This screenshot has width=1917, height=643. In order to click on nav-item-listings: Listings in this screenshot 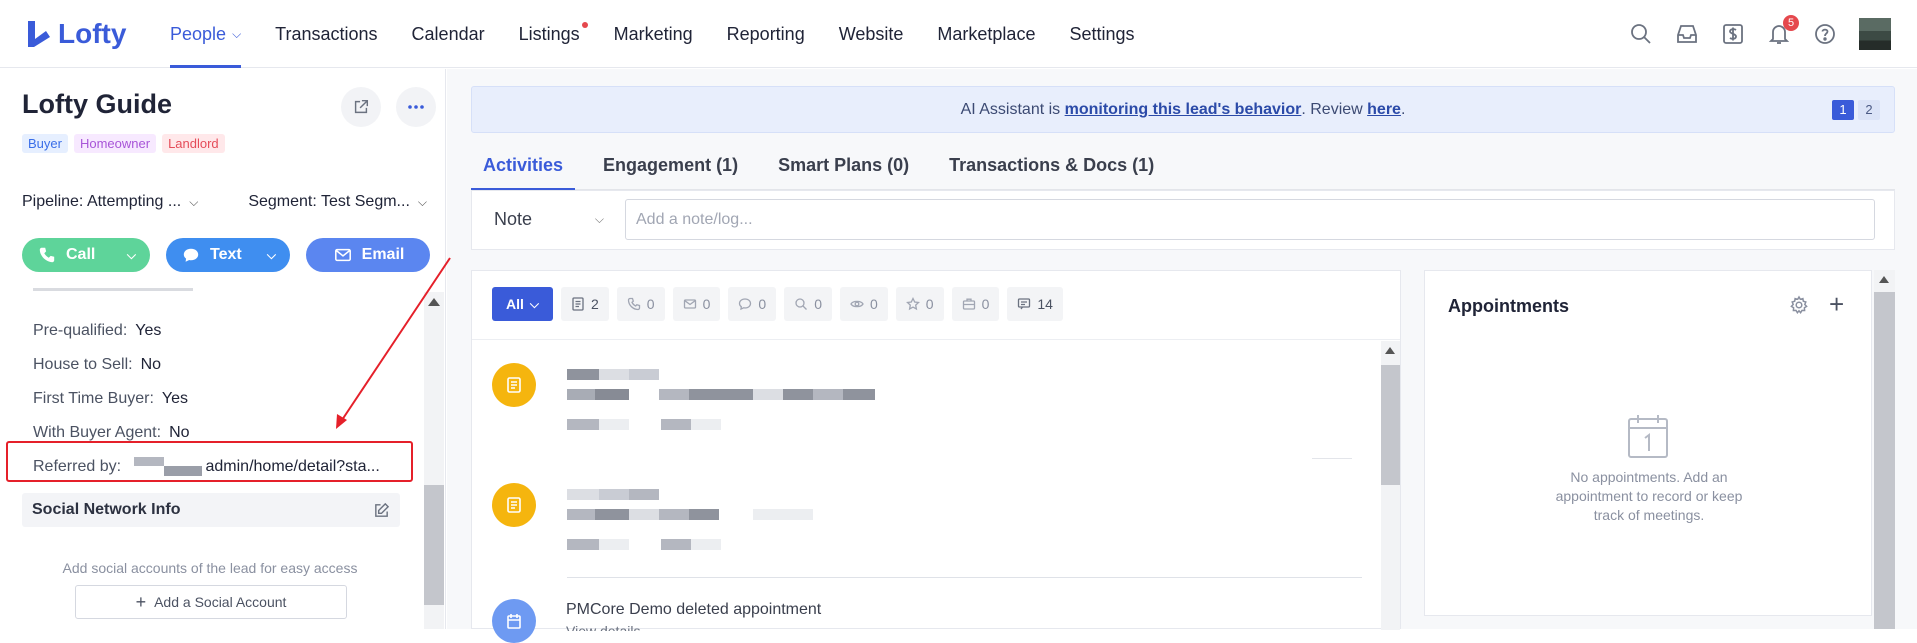, I will do `click(553, 34)`.